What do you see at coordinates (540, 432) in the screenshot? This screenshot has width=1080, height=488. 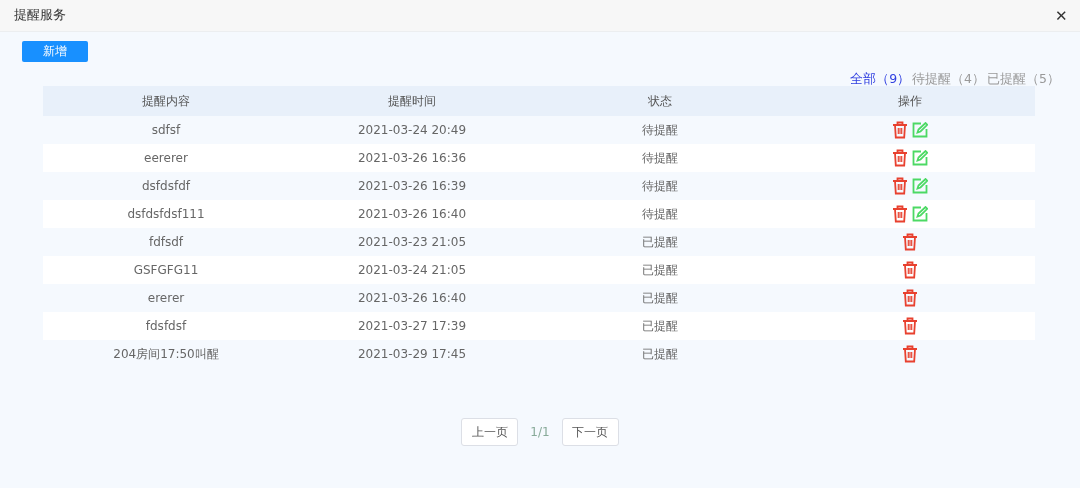 I see `page-indicator: 1/1` at bounding box center [540, 432].